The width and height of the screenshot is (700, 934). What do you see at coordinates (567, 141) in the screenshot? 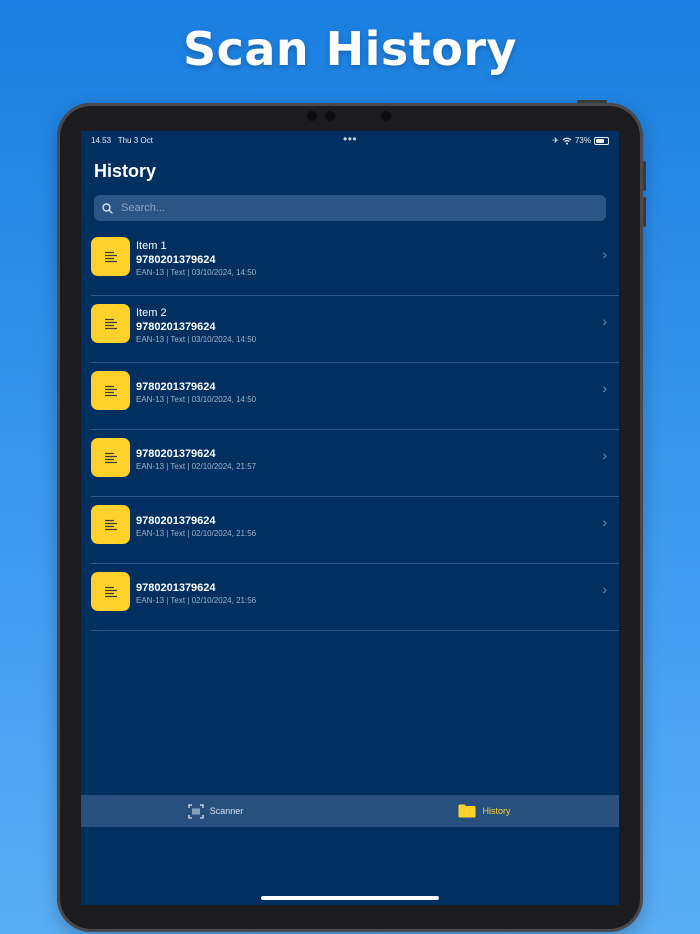
I see `wifi-icon` at bounding box center [567, 141].